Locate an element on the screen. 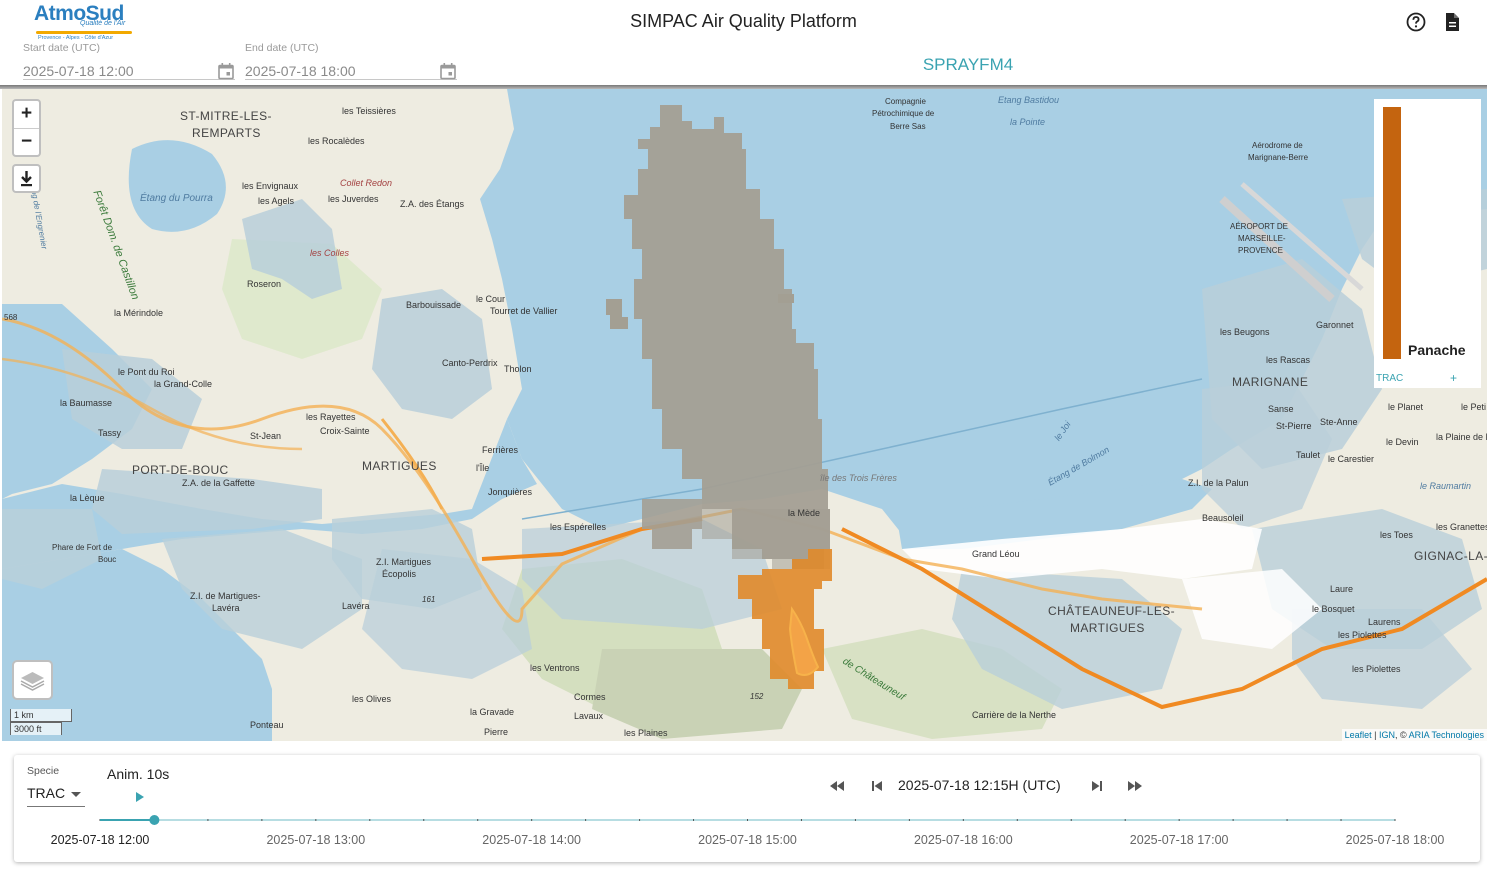 The image size is (1487, 874). chevron-down-icon is located at coordinates (76, 794).